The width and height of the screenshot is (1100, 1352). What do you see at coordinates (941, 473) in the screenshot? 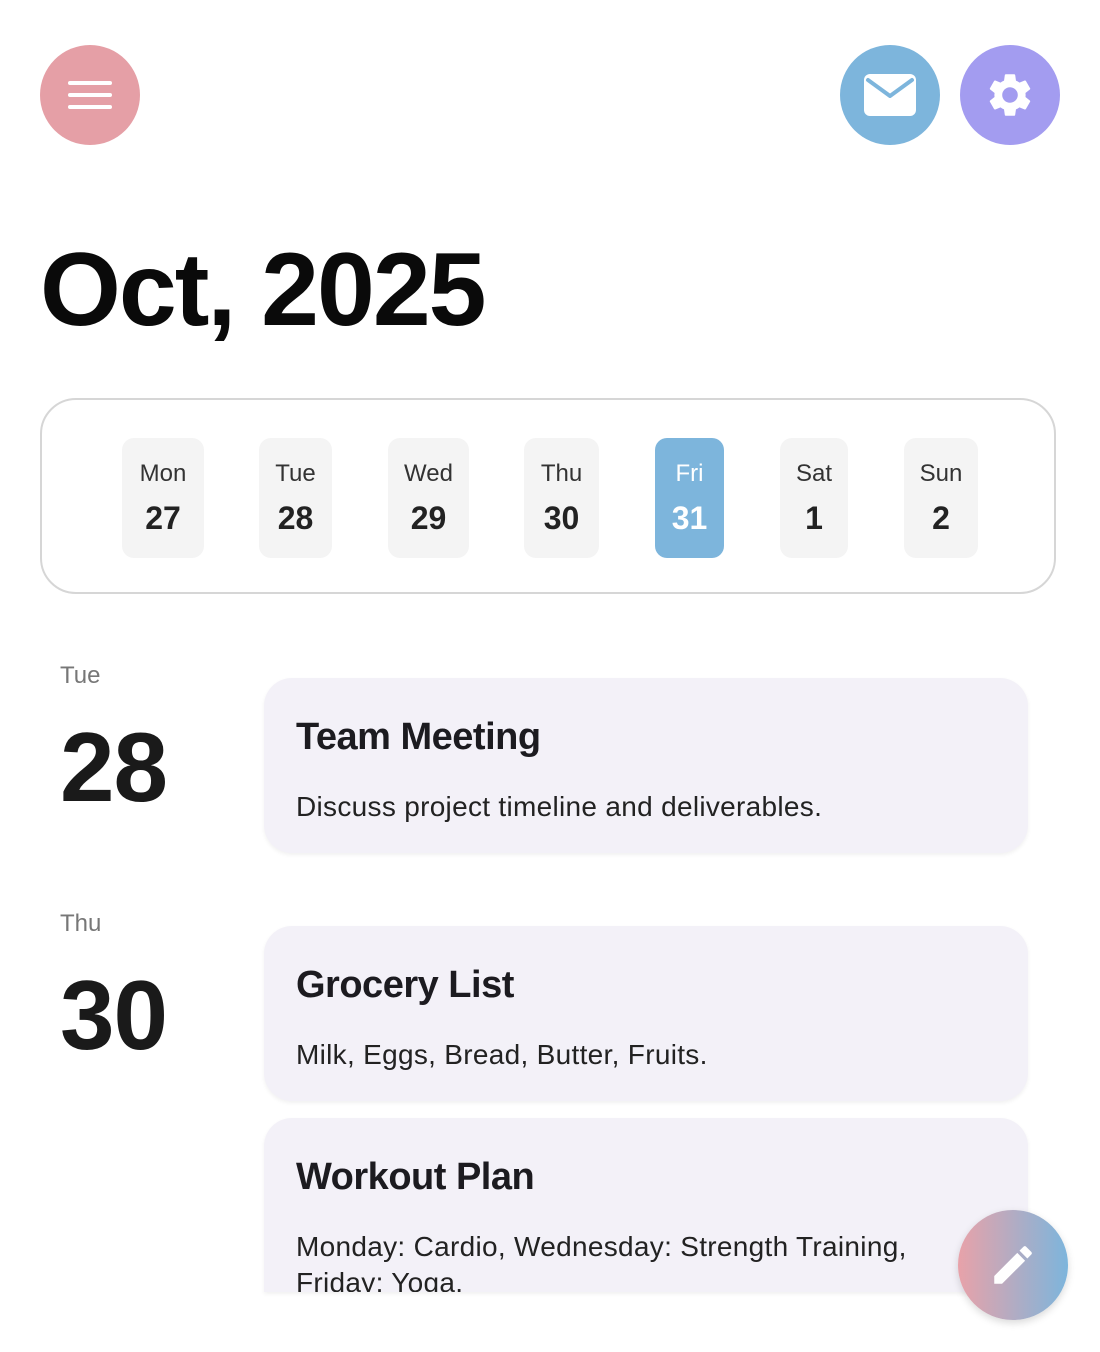
I see `day-name: Sun` at bounding box center [941, 473].